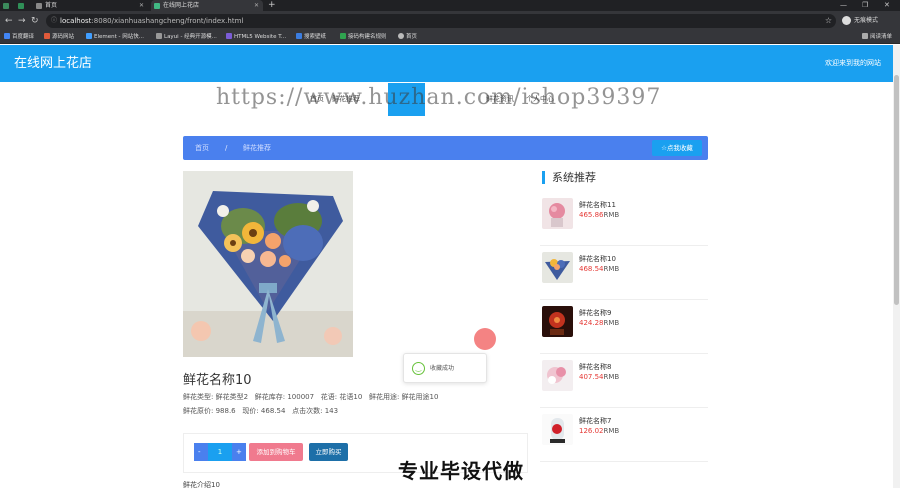  Describe the element at coordinates (331, 411) in the screenshot. I see `clicks-value: 143` at that location.